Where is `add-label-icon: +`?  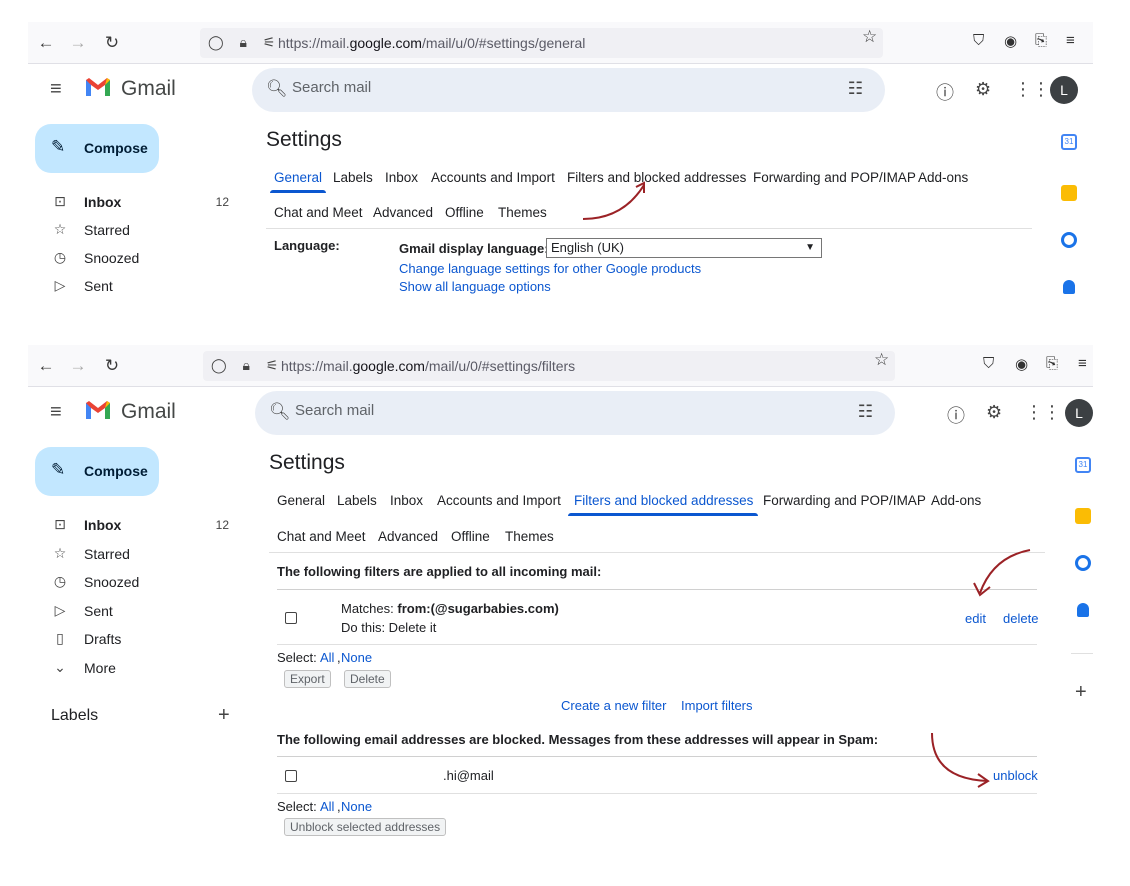 add-label-icon: + is located at coordinates (224, 715).